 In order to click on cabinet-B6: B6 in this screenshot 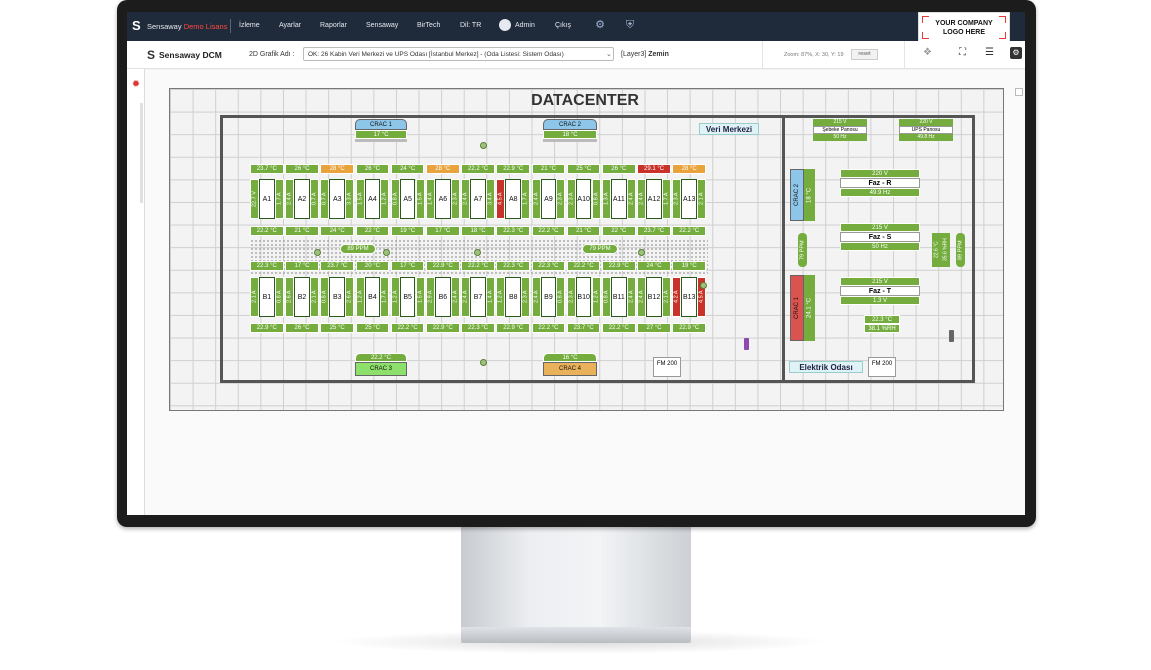, I will do `click(443, 297)`.